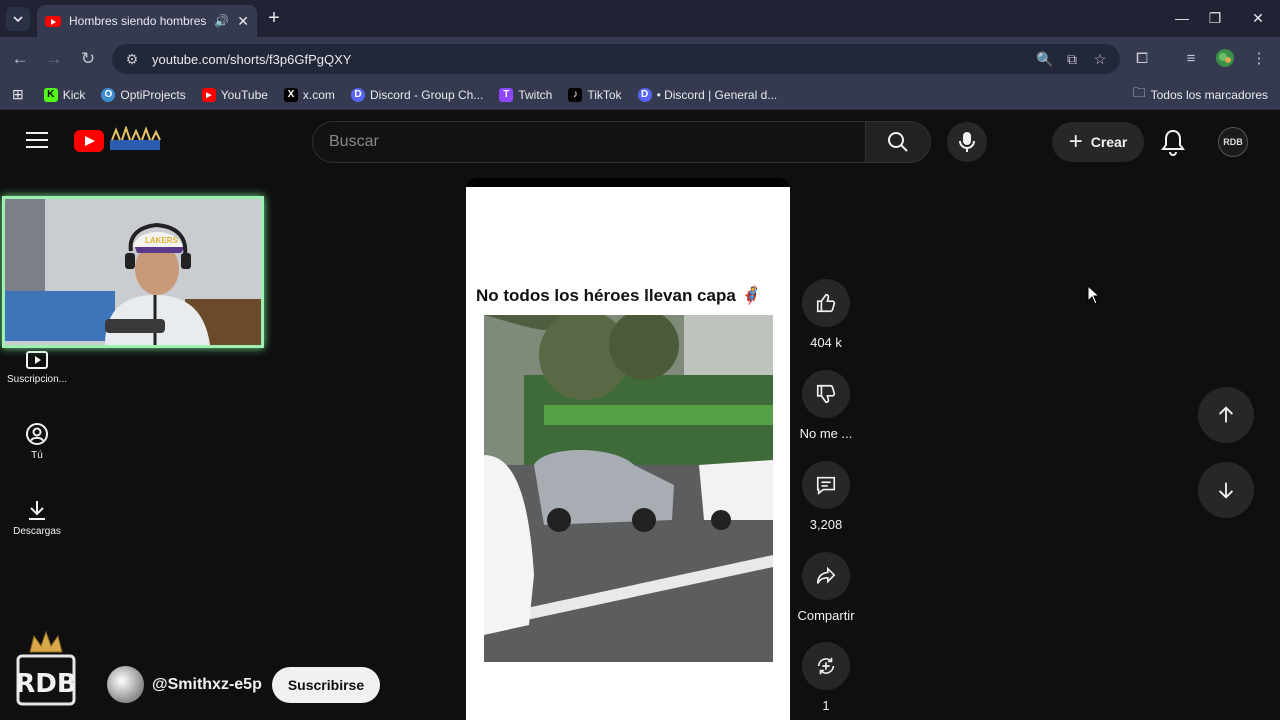  I want to click on sidebar-item-you: Tú, so click(37, 441).